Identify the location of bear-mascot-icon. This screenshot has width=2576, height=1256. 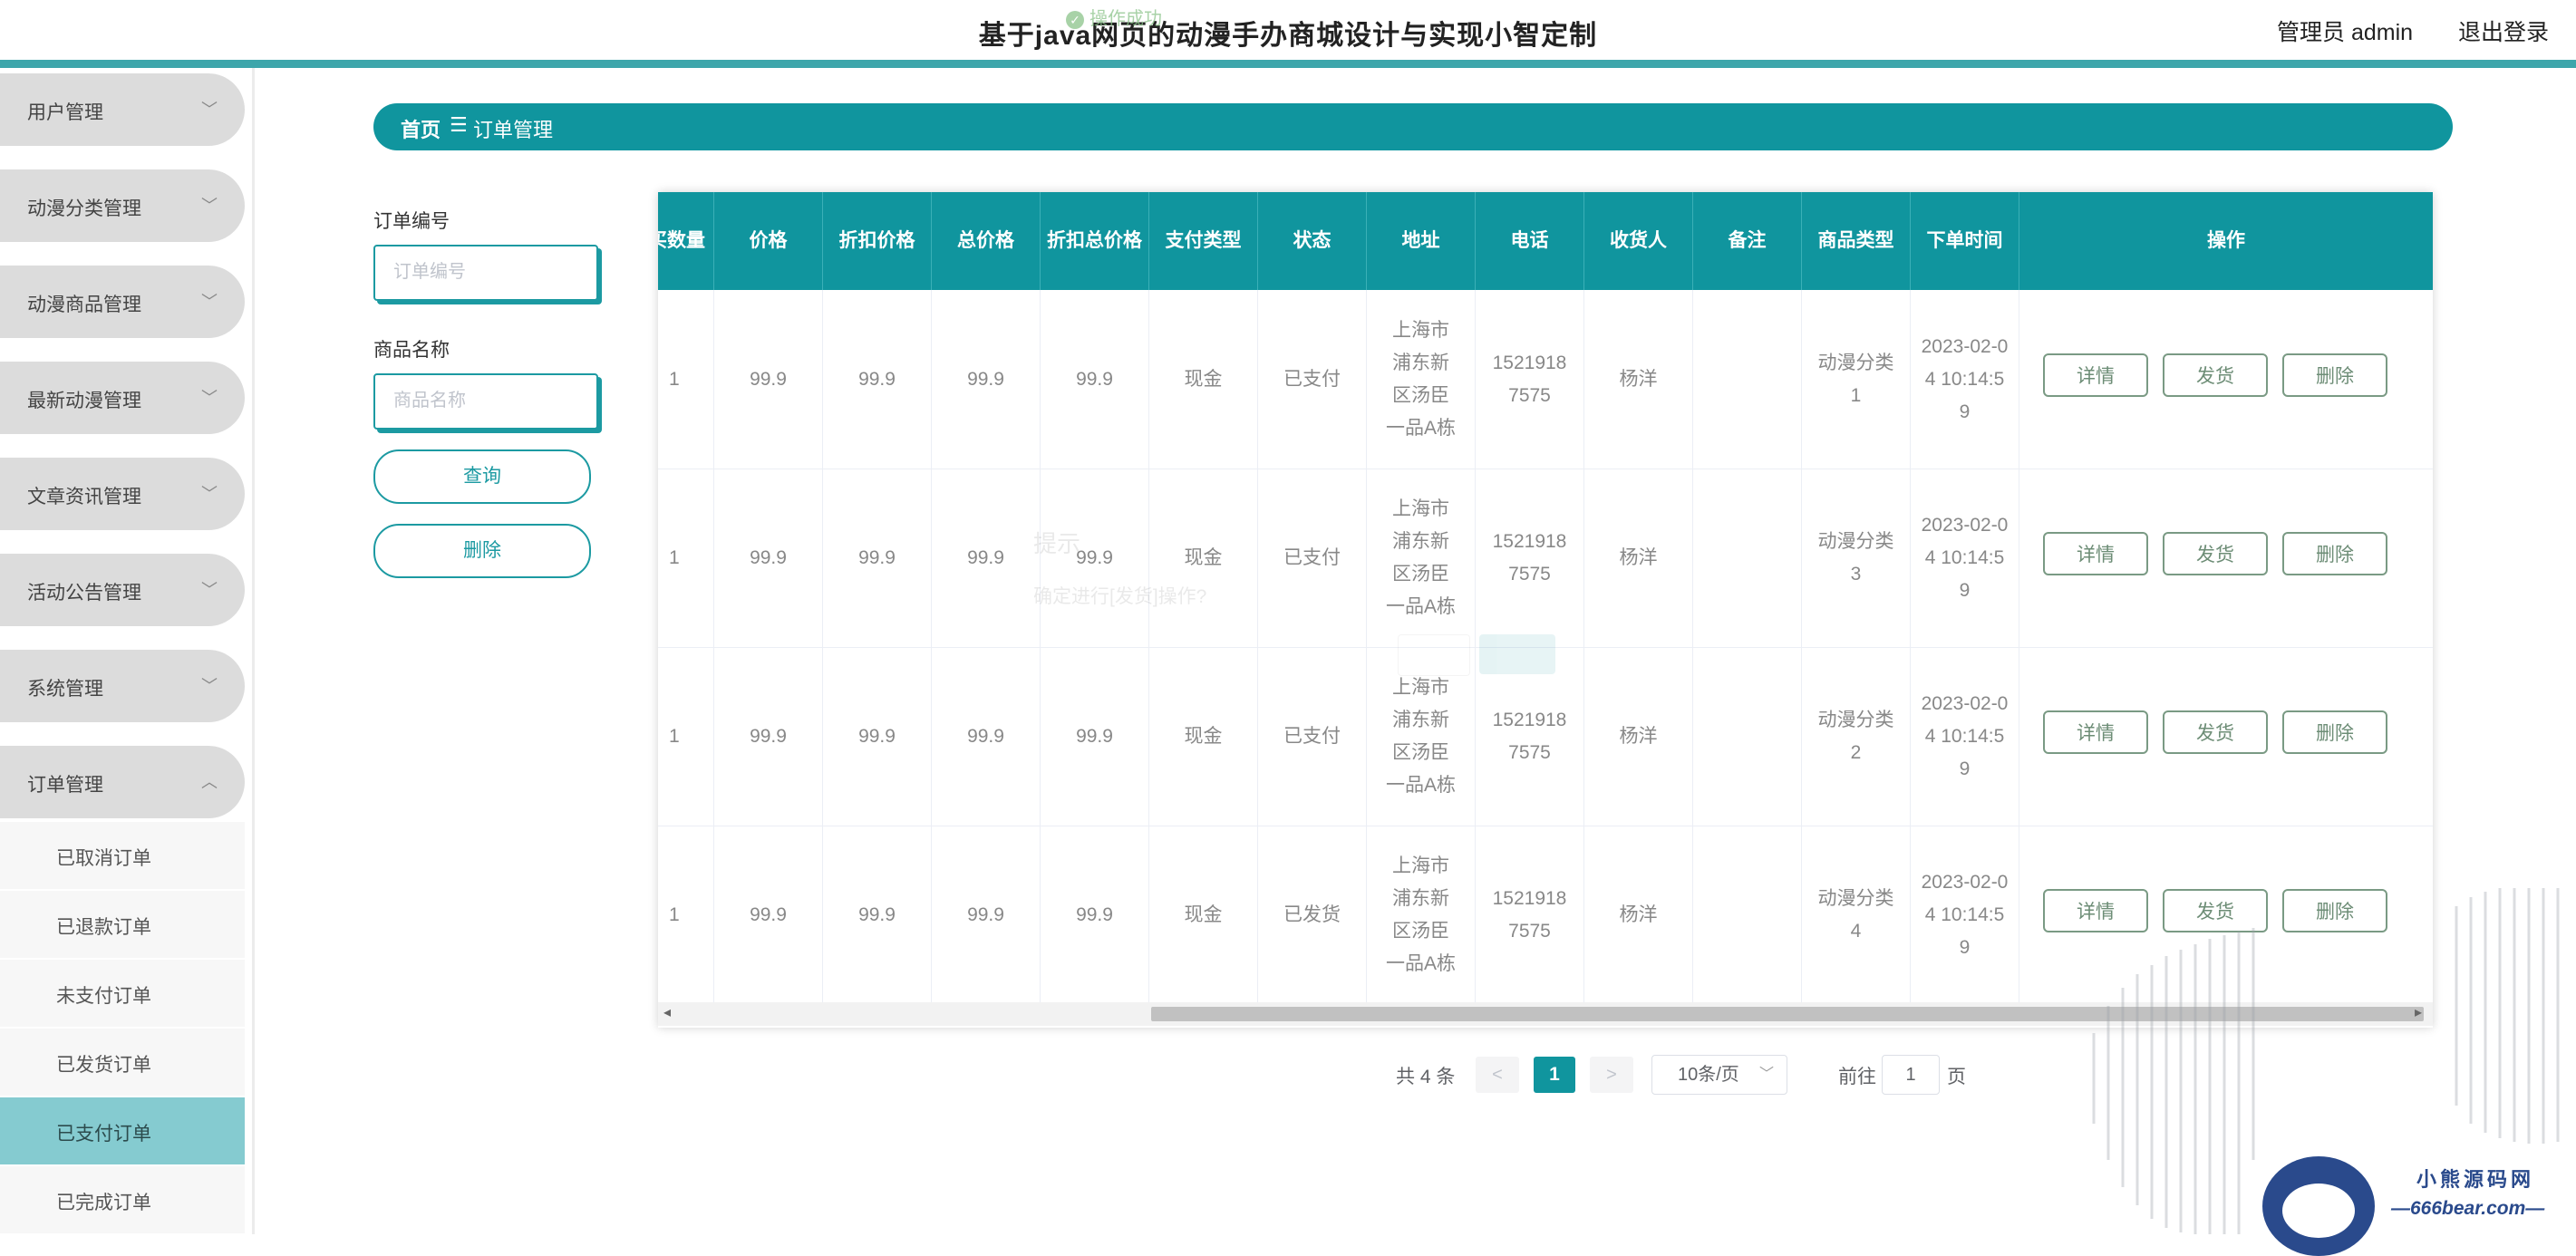
(2318, 1206).